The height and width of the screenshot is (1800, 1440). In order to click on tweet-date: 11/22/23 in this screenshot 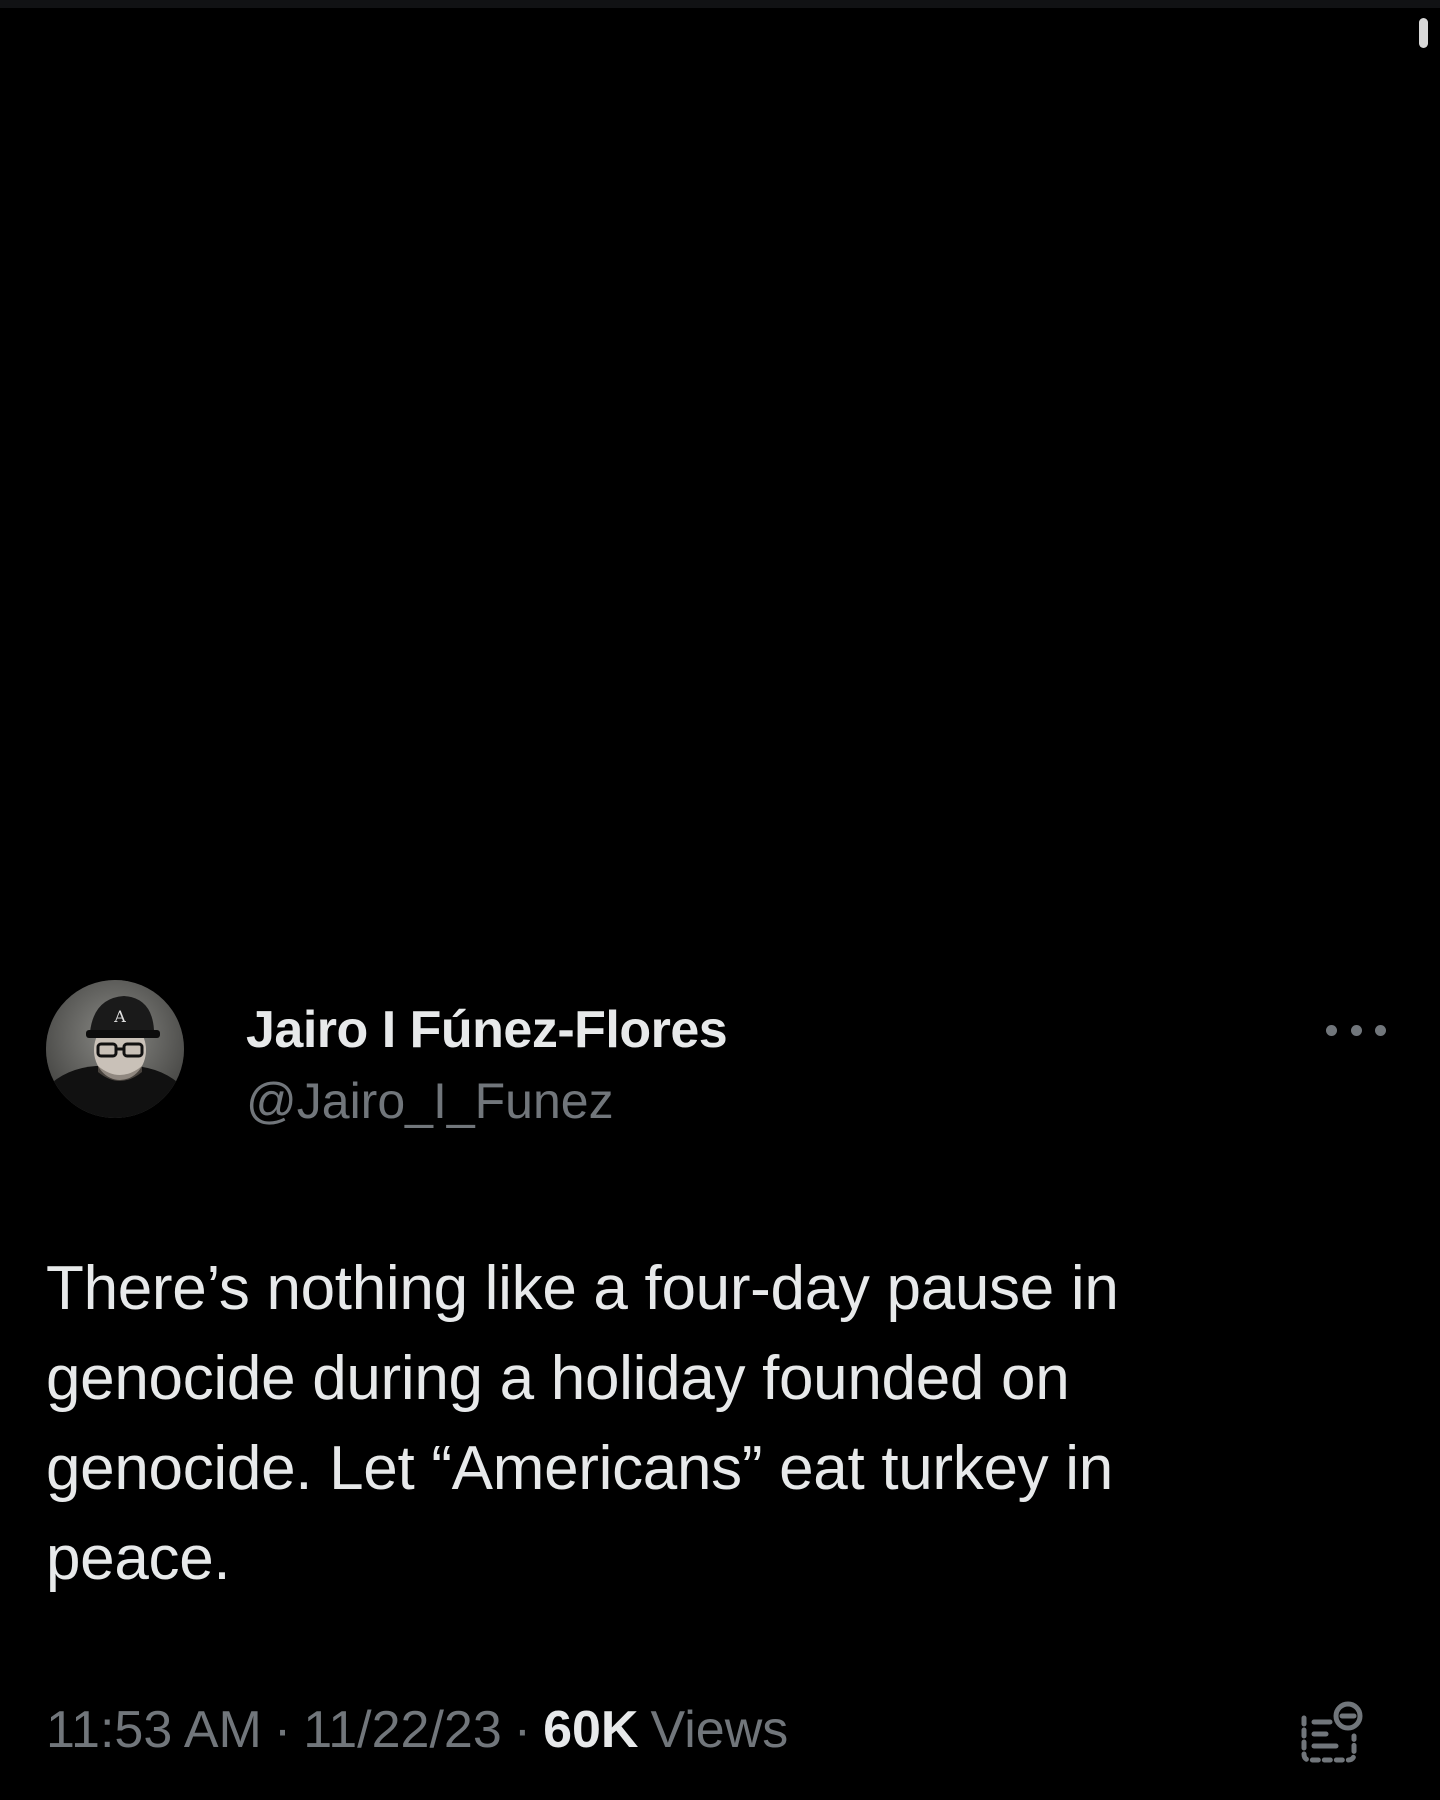, I will do `click(402, 1730)`.